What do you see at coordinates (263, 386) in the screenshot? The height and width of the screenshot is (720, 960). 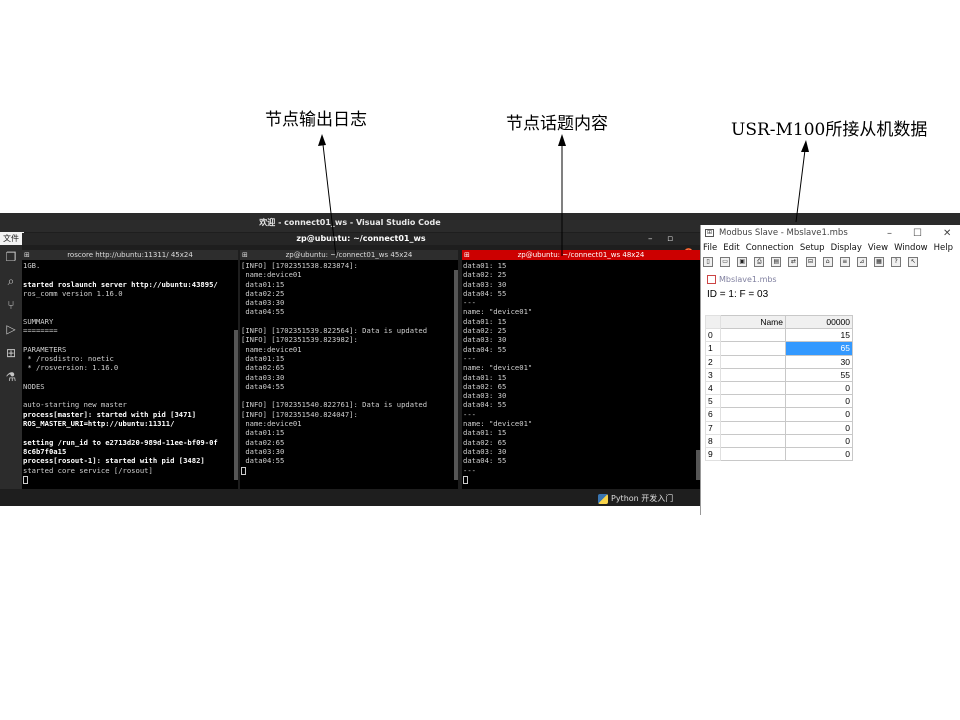 I see `terminal-line: data04:55` at bounding box center [263, 386].